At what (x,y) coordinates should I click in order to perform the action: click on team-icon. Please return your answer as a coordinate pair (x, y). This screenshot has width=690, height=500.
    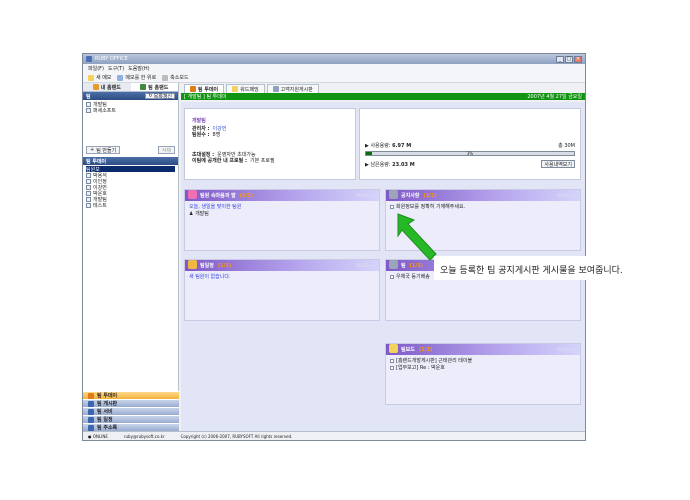
    Looking at the image, I should click on (143, 87).